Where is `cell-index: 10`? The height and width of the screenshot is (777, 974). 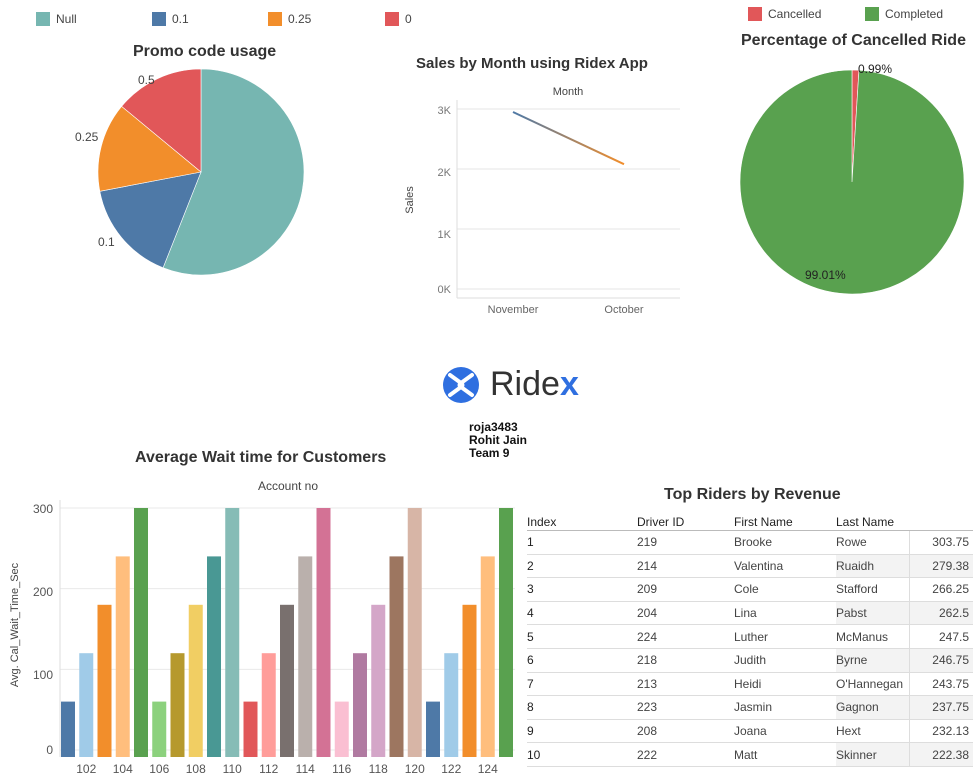
cell-index: 10 is located at coordinates (582, 754).